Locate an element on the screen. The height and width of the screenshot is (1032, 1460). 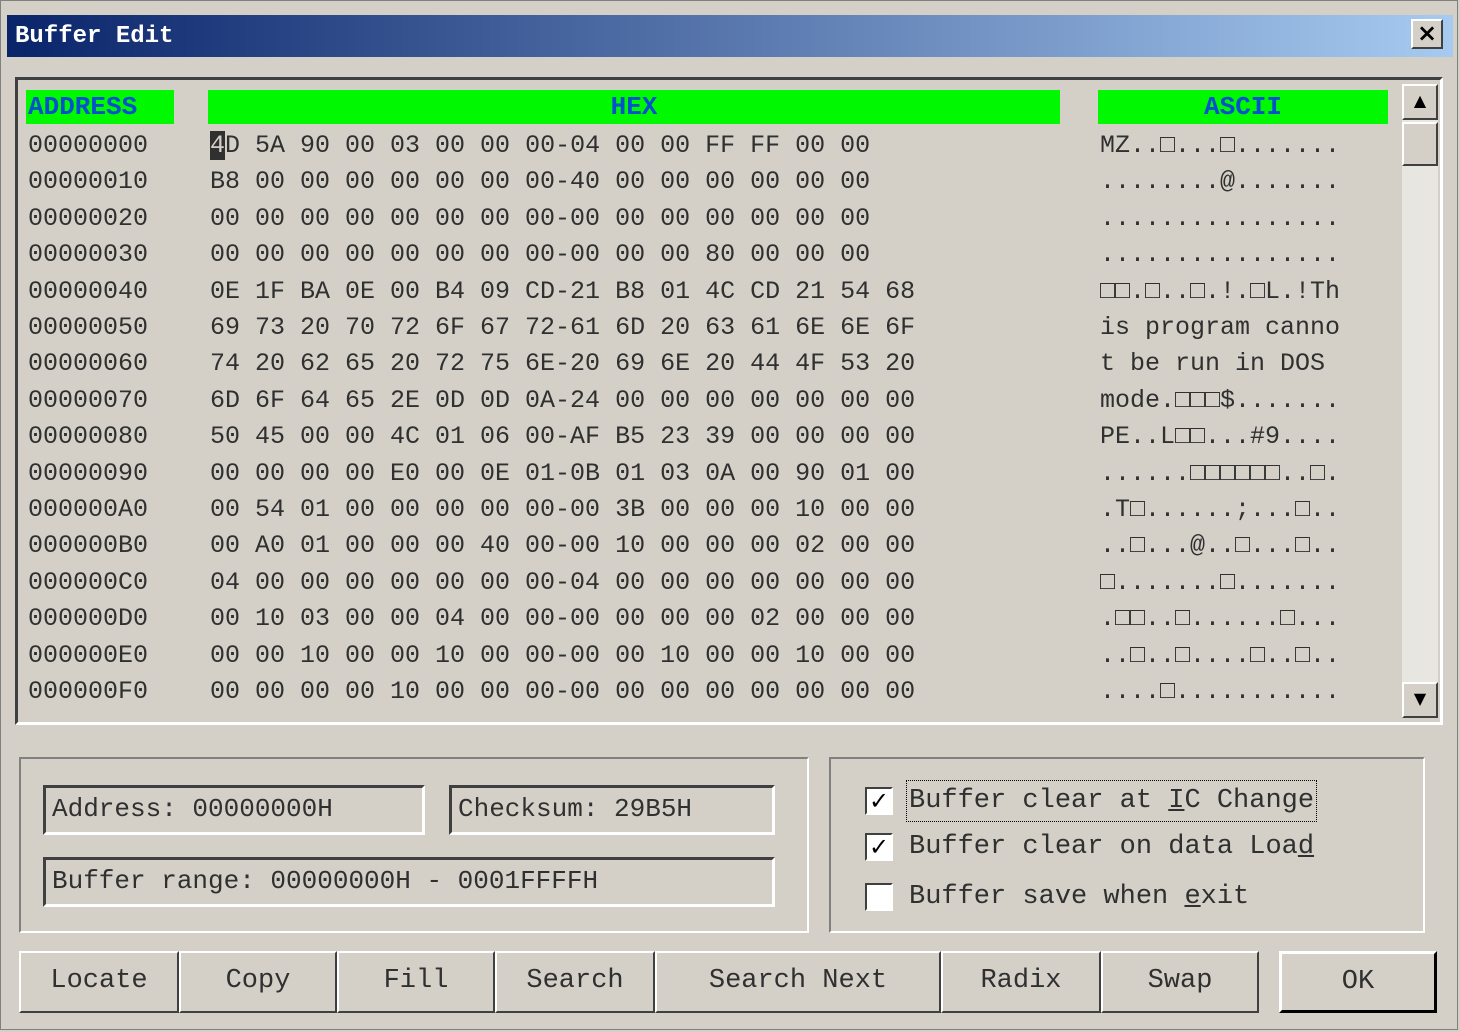
row-ascii: ......□□□□□□..□. is located at coordinates (1250, 474).